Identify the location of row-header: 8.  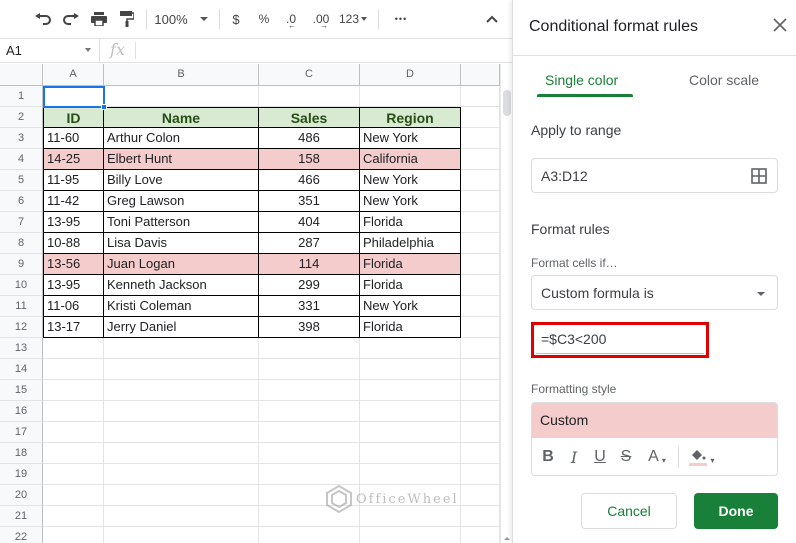
(21, 243).